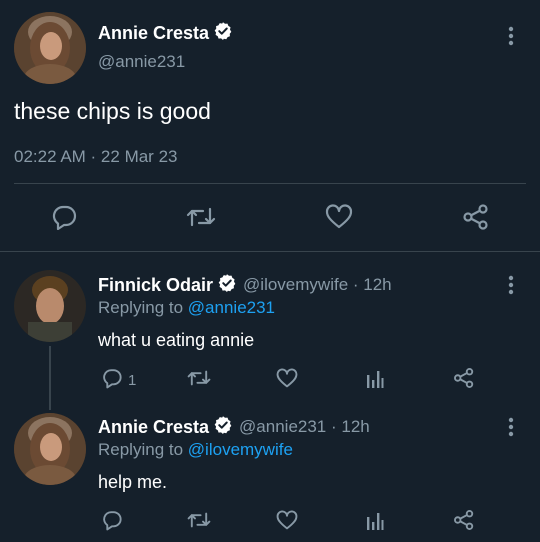 The width and height of the screenshot is (540, 542). I want to click on reply-text: help me., so click(133, 482).